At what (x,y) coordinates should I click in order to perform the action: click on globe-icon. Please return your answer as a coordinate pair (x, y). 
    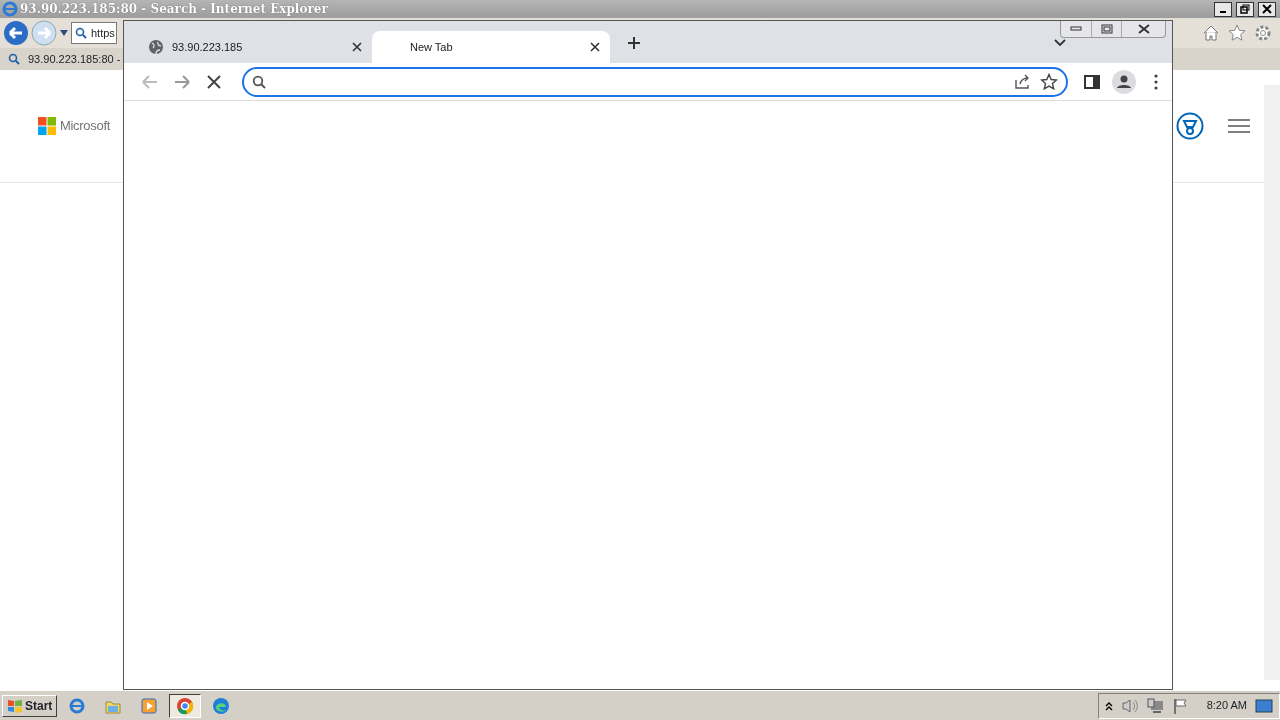
    Looking at the image, I should click on (156, 47).